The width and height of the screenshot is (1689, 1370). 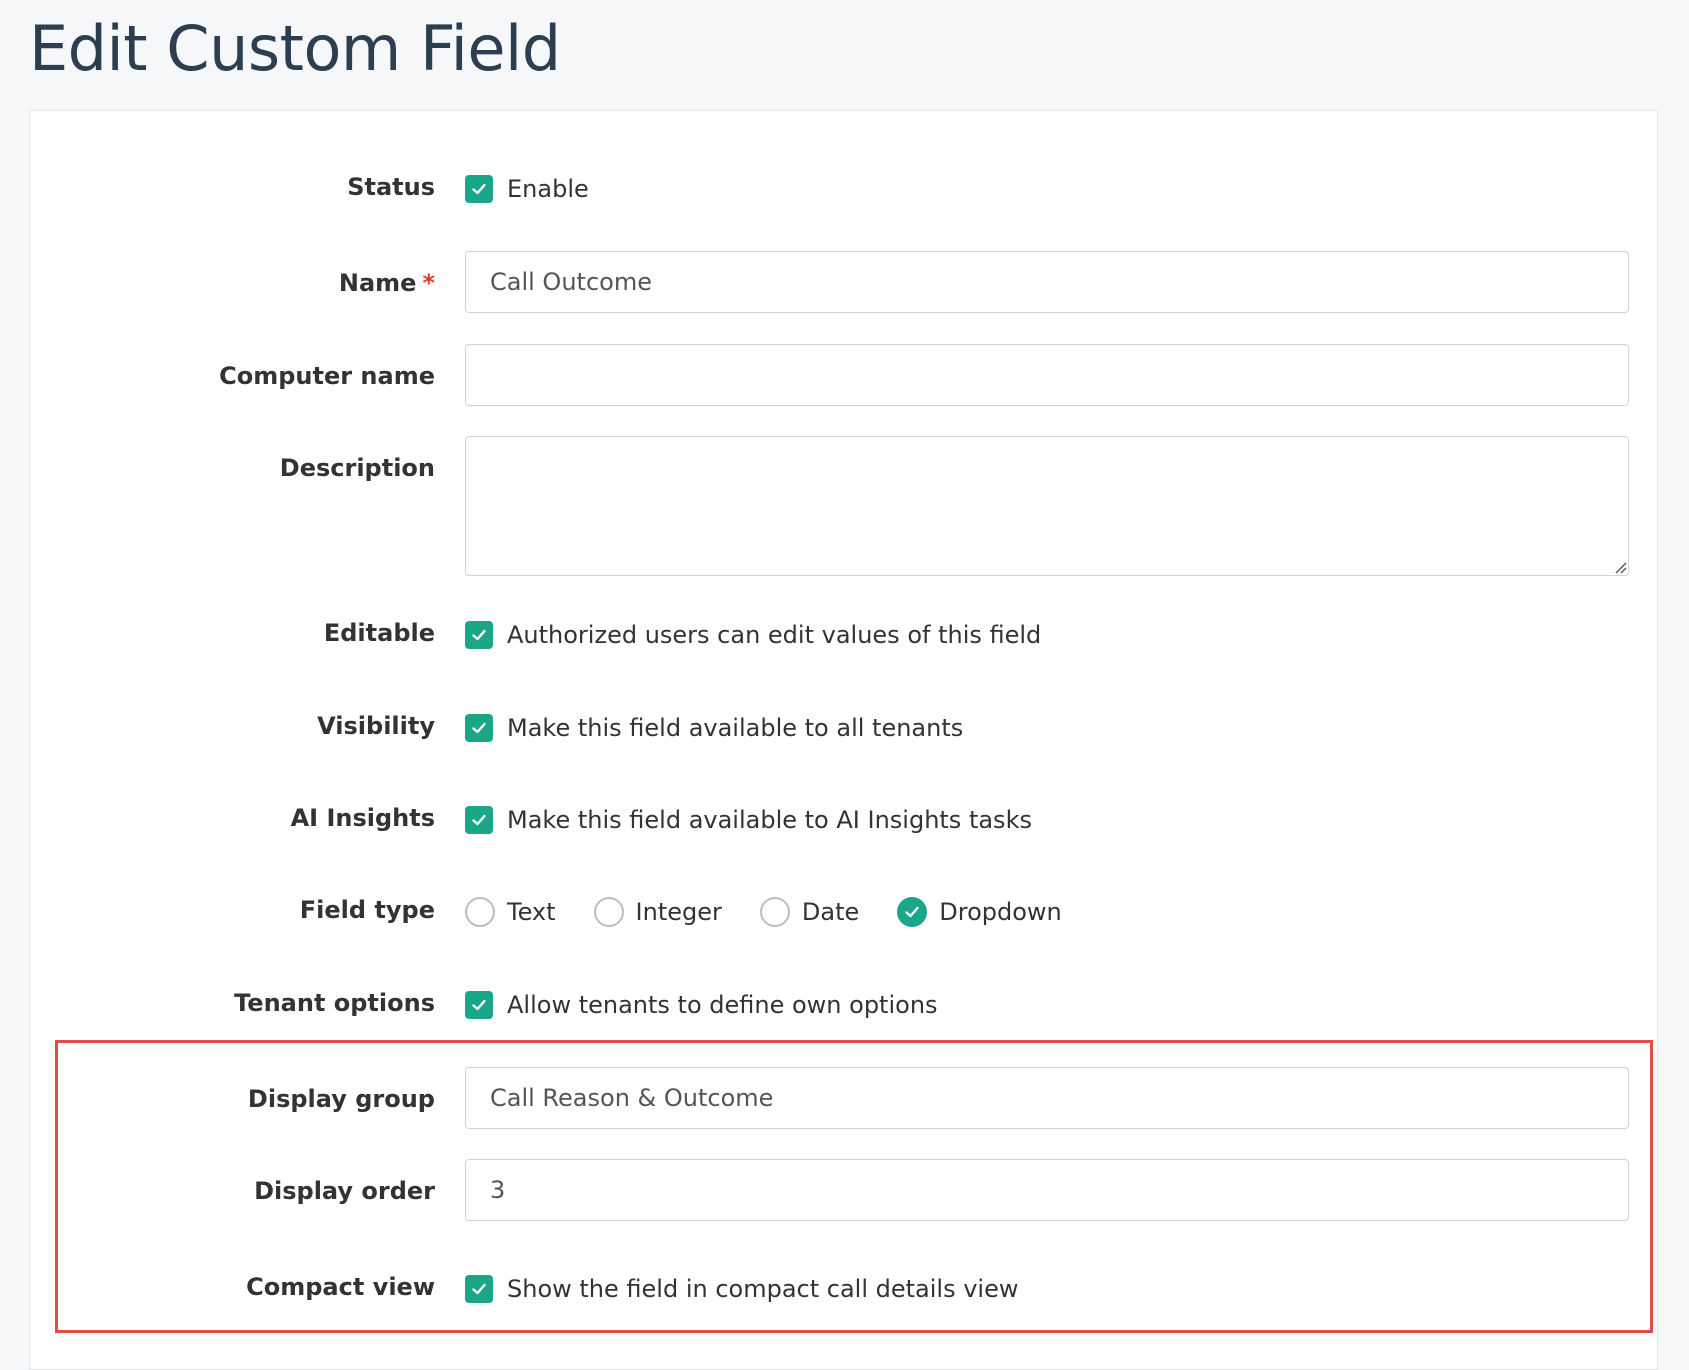 What do you see at coordinates (327, 376) in the screenshot?
I see `computer-name-label: Computer name` at bounding box center [327, 376].